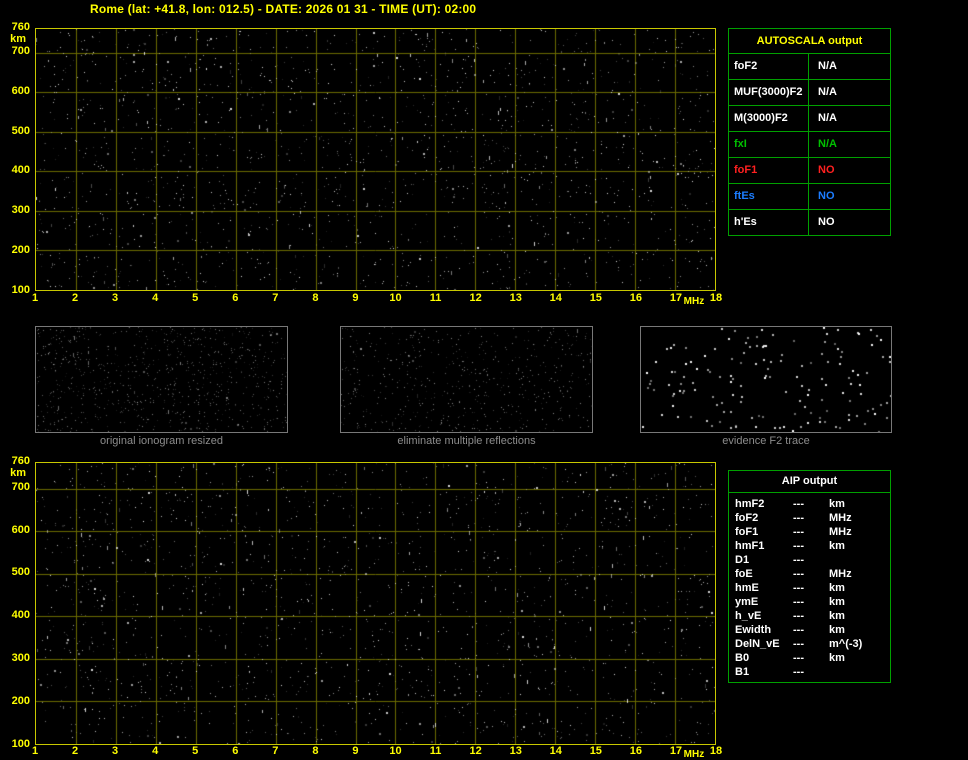  I want to click on parameter-label: D1, so click(742, 560).